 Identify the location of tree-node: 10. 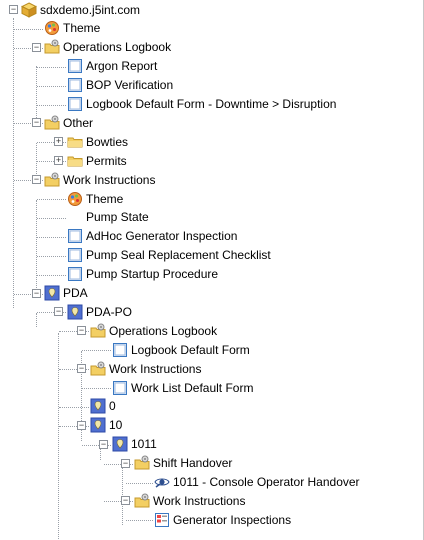
(106, 425).